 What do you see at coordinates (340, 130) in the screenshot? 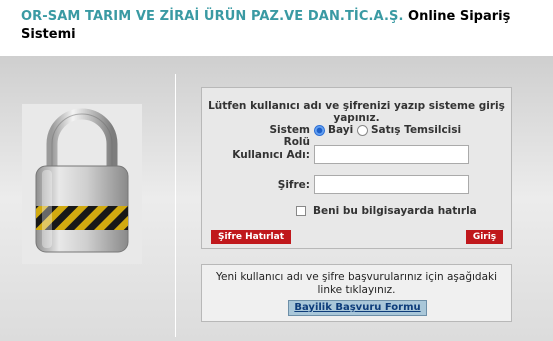
I see `role-option-bayi: Bayi` at bounding box center [340, 130].